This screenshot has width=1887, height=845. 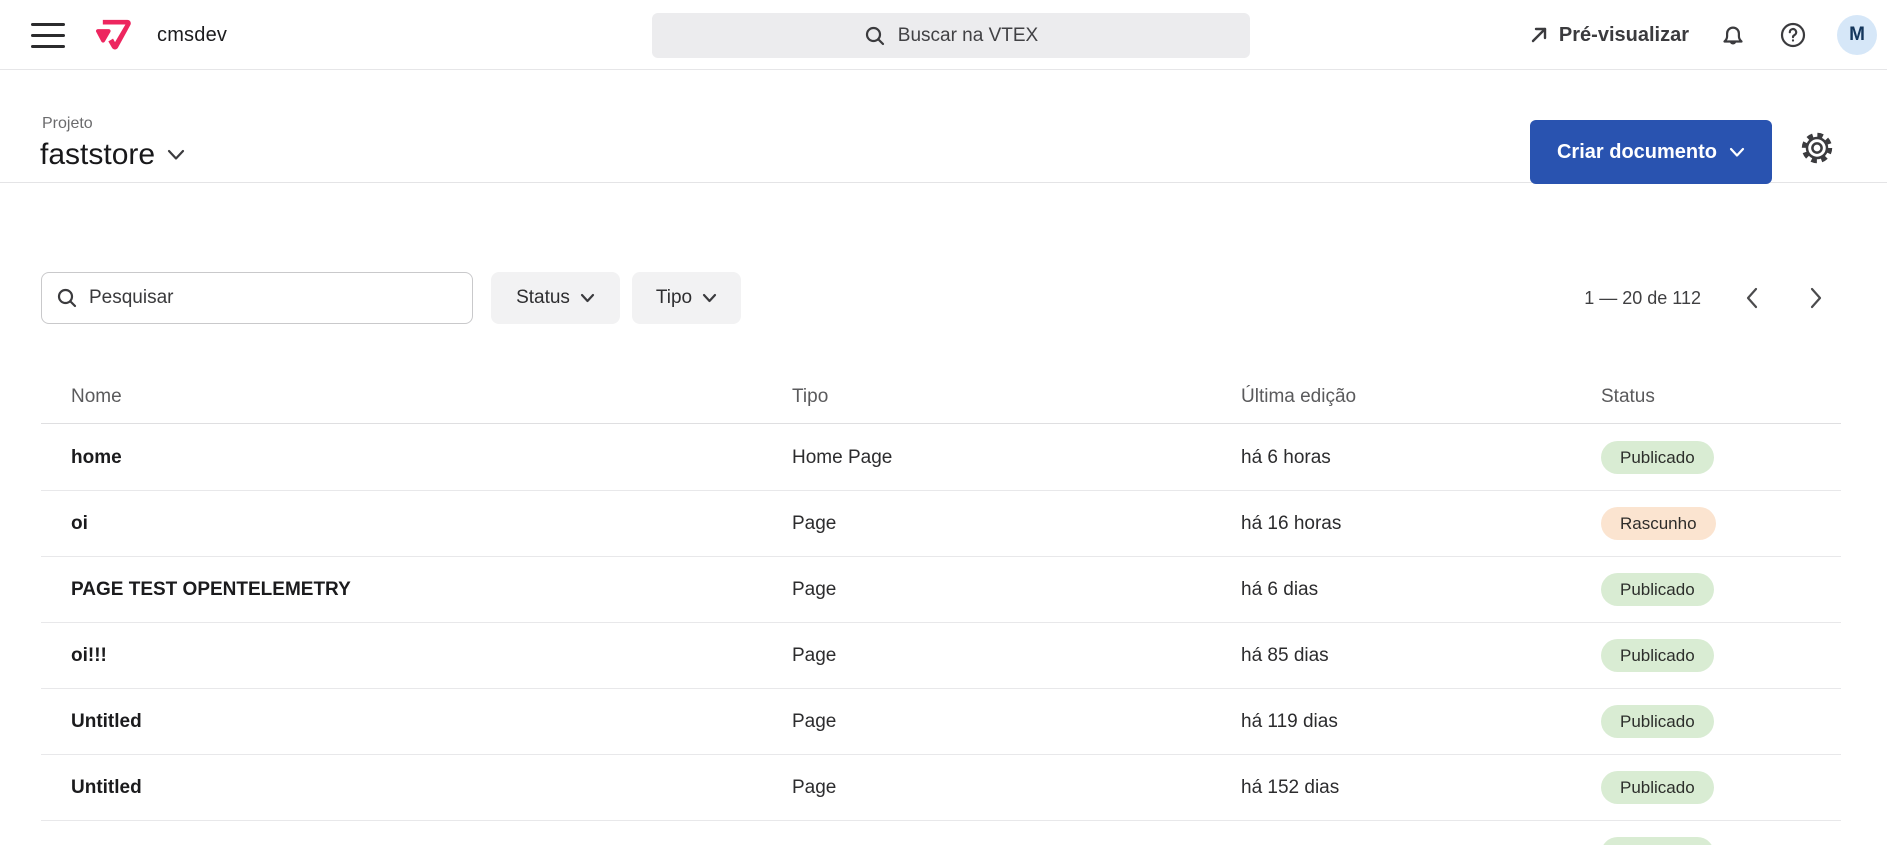 I want to click on column-header-name: Nome, so click(x=96, y=396).